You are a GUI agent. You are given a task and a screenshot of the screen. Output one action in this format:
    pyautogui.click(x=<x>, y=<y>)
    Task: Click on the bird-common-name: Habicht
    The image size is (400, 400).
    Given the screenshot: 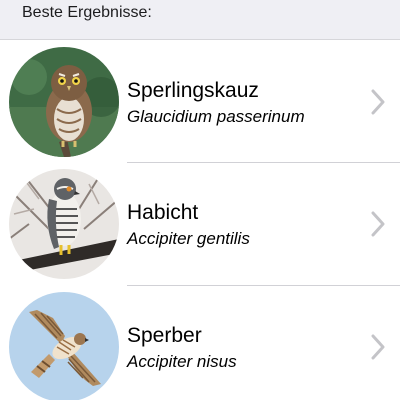 What is the action you would take?
    pyautogui.click(x=163, y=212)
    